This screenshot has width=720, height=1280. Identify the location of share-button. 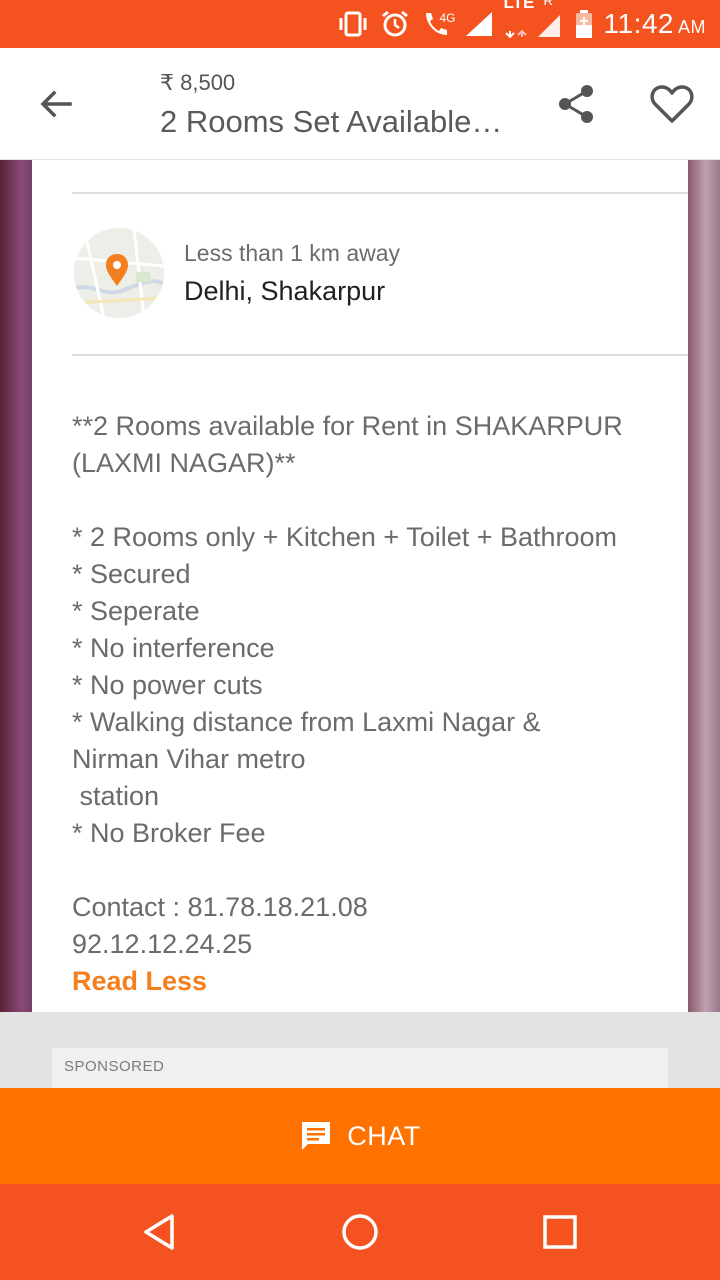
(576, 104).